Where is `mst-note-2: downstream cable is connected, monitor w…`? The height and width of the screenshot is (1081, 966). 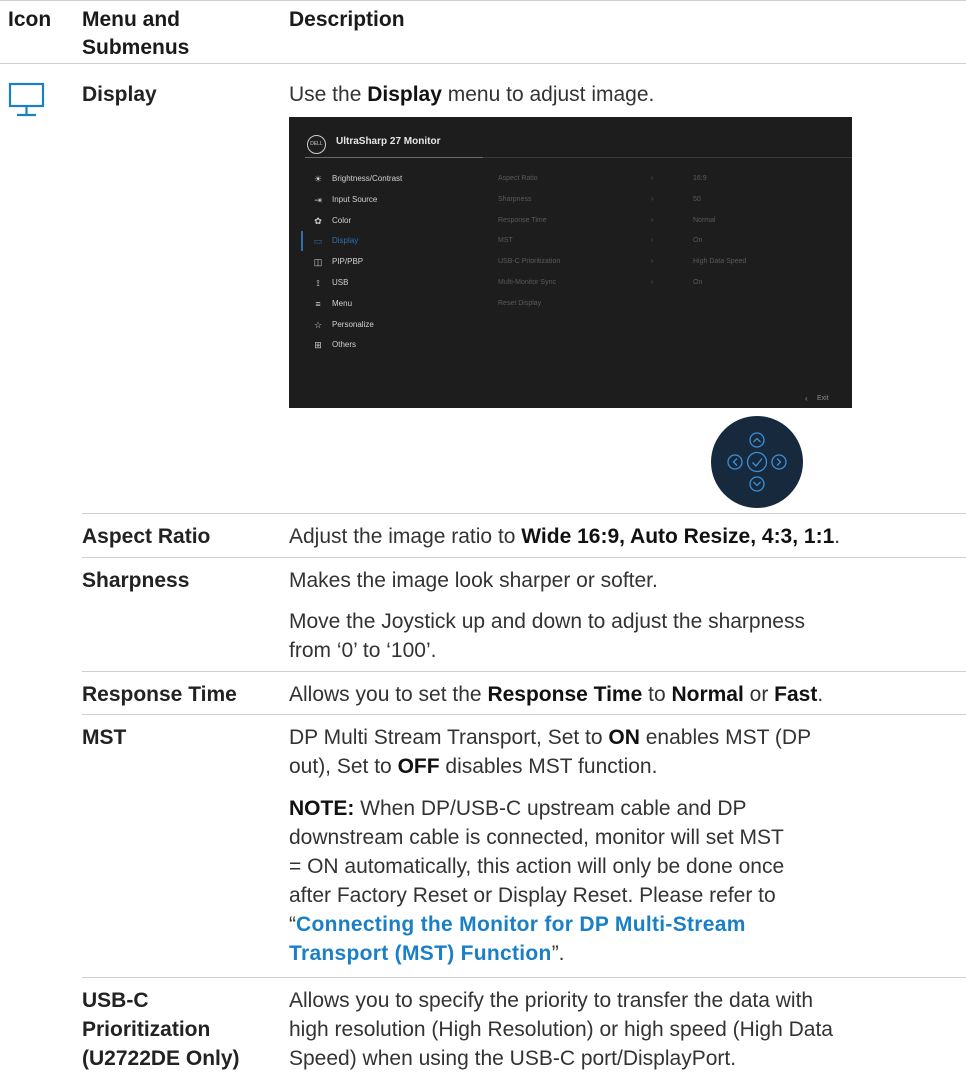 mst-note-2: downstream cable is connected, monitor w… is located at coordinates (536, 837).